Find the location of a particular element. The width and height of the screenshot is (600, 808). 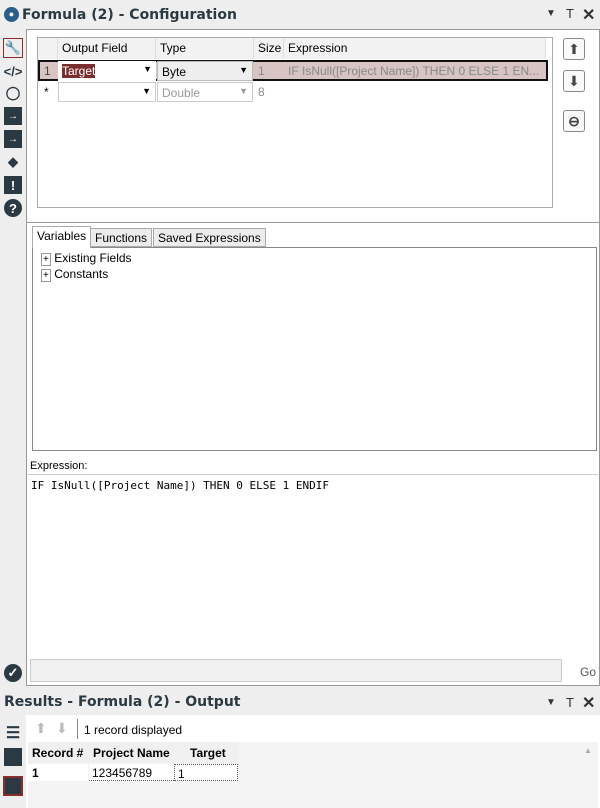

tree-label: Existing Fields is located at coordinates (93, 258).